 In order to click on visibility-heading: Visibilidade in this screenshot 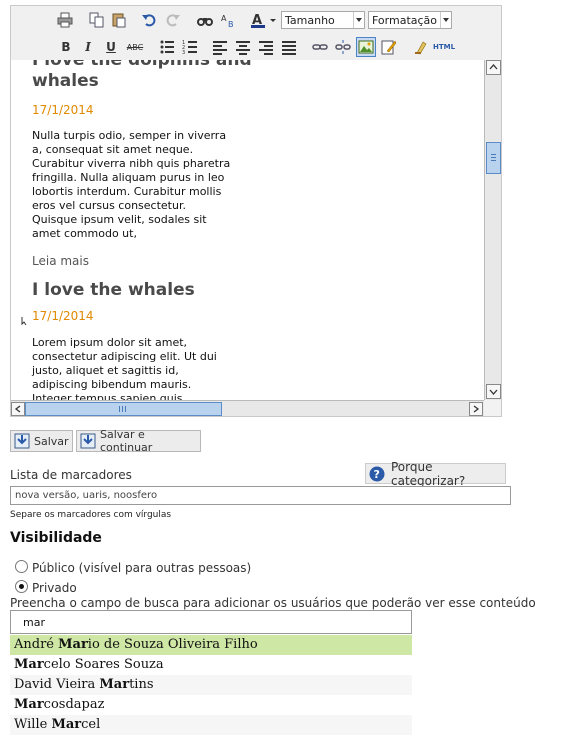, I will do `click(56, 538)`.